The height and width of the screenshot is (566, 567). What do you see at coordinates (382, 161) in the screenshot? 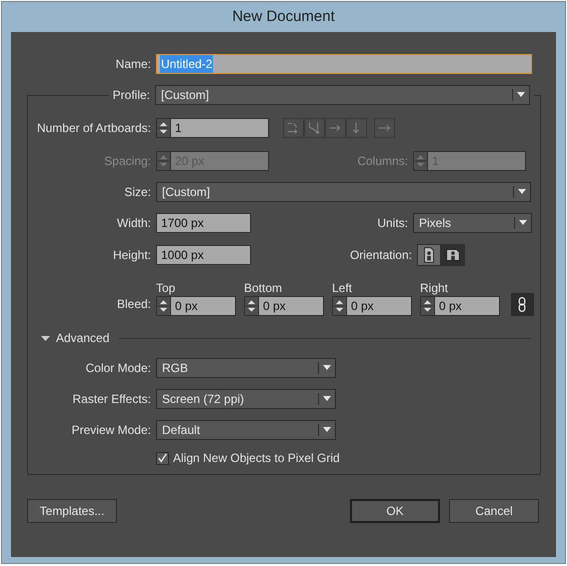
I see `field-label: Columns:` at bounding box center [382, 161].